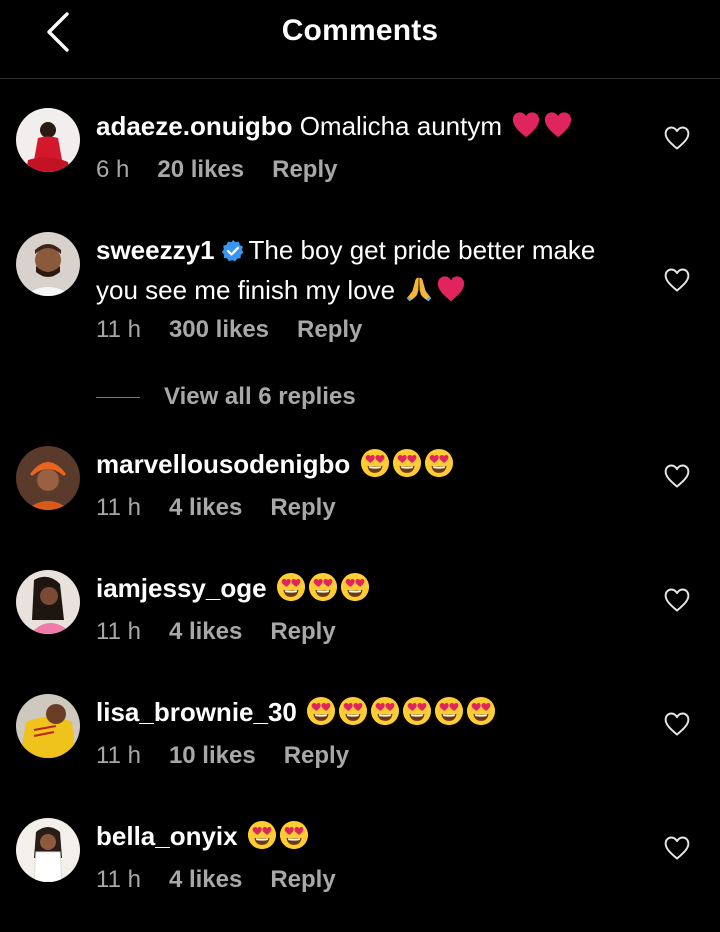 The width and height of the screenshot is (720, 932). Describe the element at coordinates (196, 712) in the screenshot. I see `comment-username: lisa_brownie_30` at that location.